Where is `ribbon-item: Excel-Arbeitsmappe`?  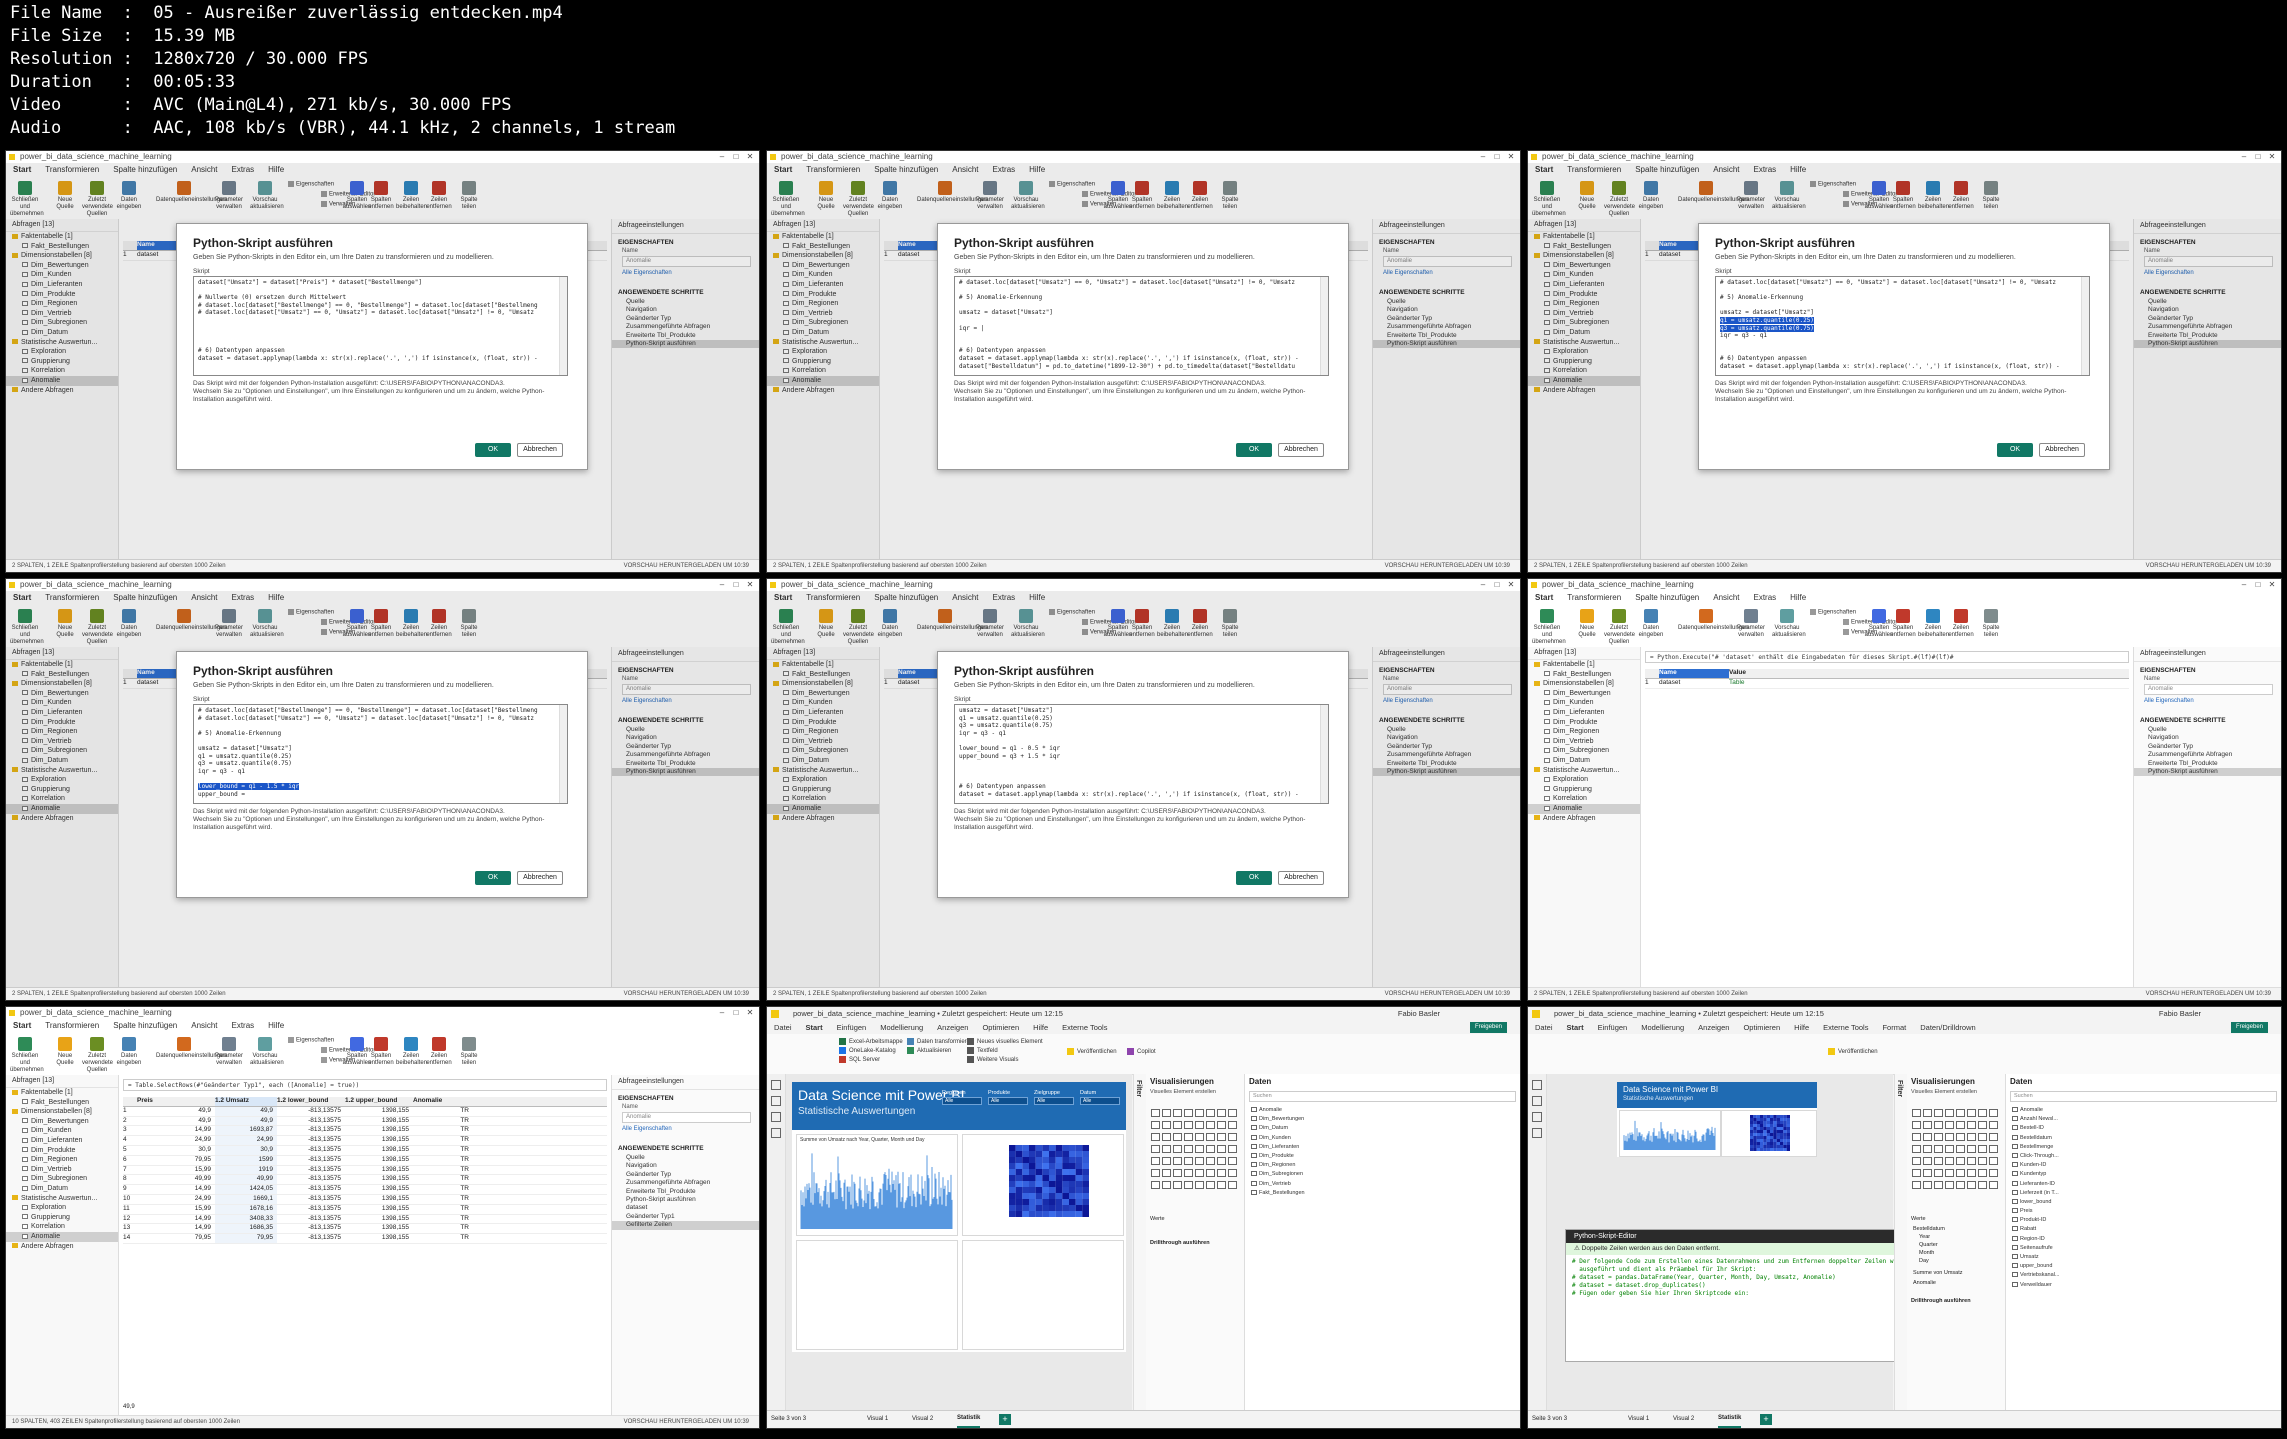
ribbon-item: Excel-Arbeitsmappe is located at coordinates (871, 1041).